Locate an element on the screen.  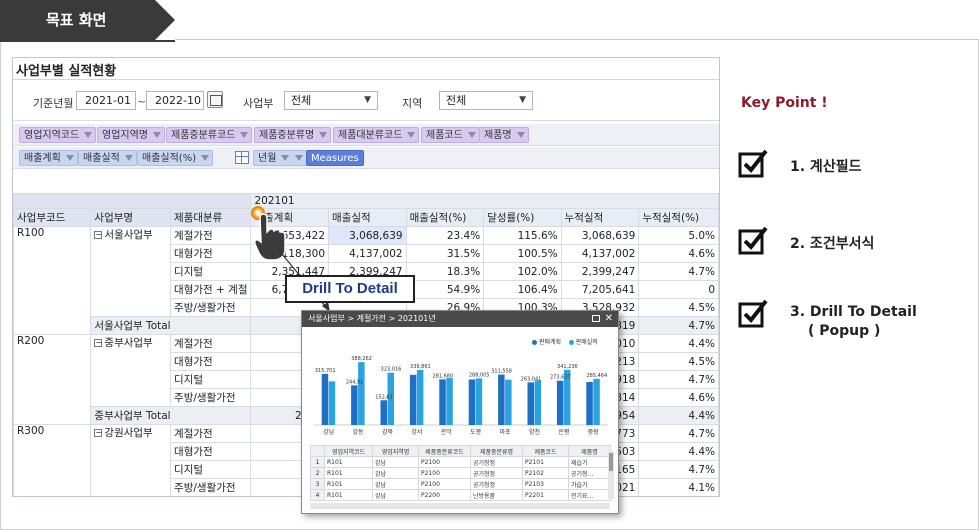
measure-column-header: 달성률(%) is located at coordinates (522, 217).